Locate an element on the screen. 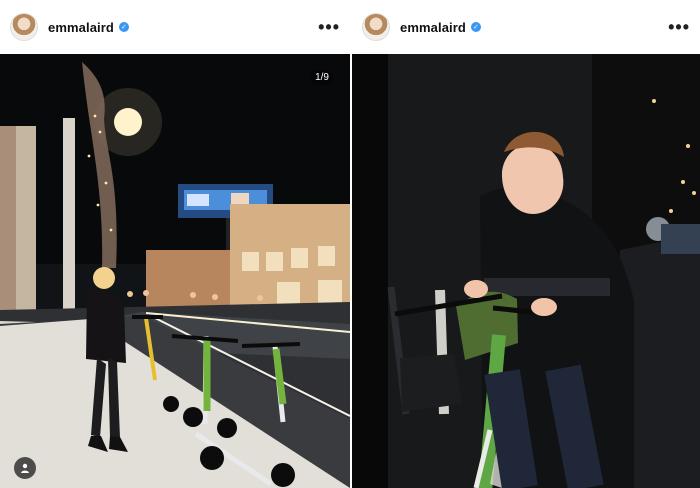 The width and height of the screenshot is (700, 488). tag-user-icon is located at coordinates (25, 468).